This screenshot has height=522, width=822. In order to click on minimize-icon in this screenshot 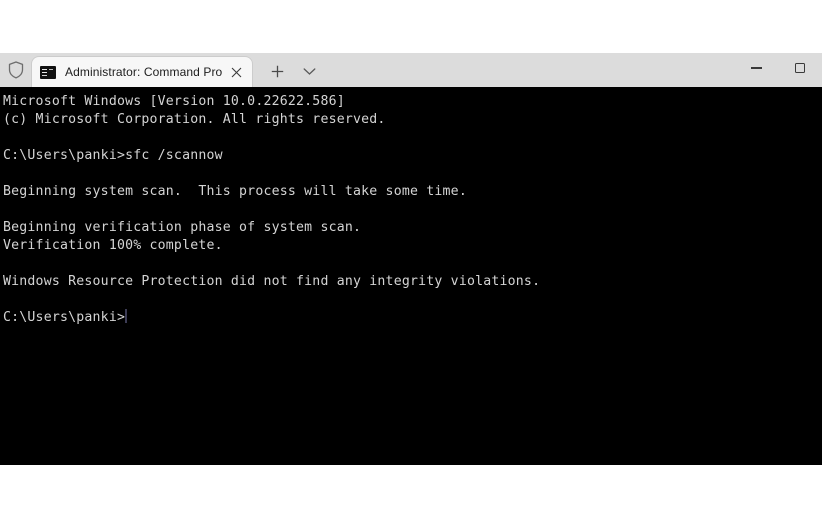, I will do `click(756, 68)`.